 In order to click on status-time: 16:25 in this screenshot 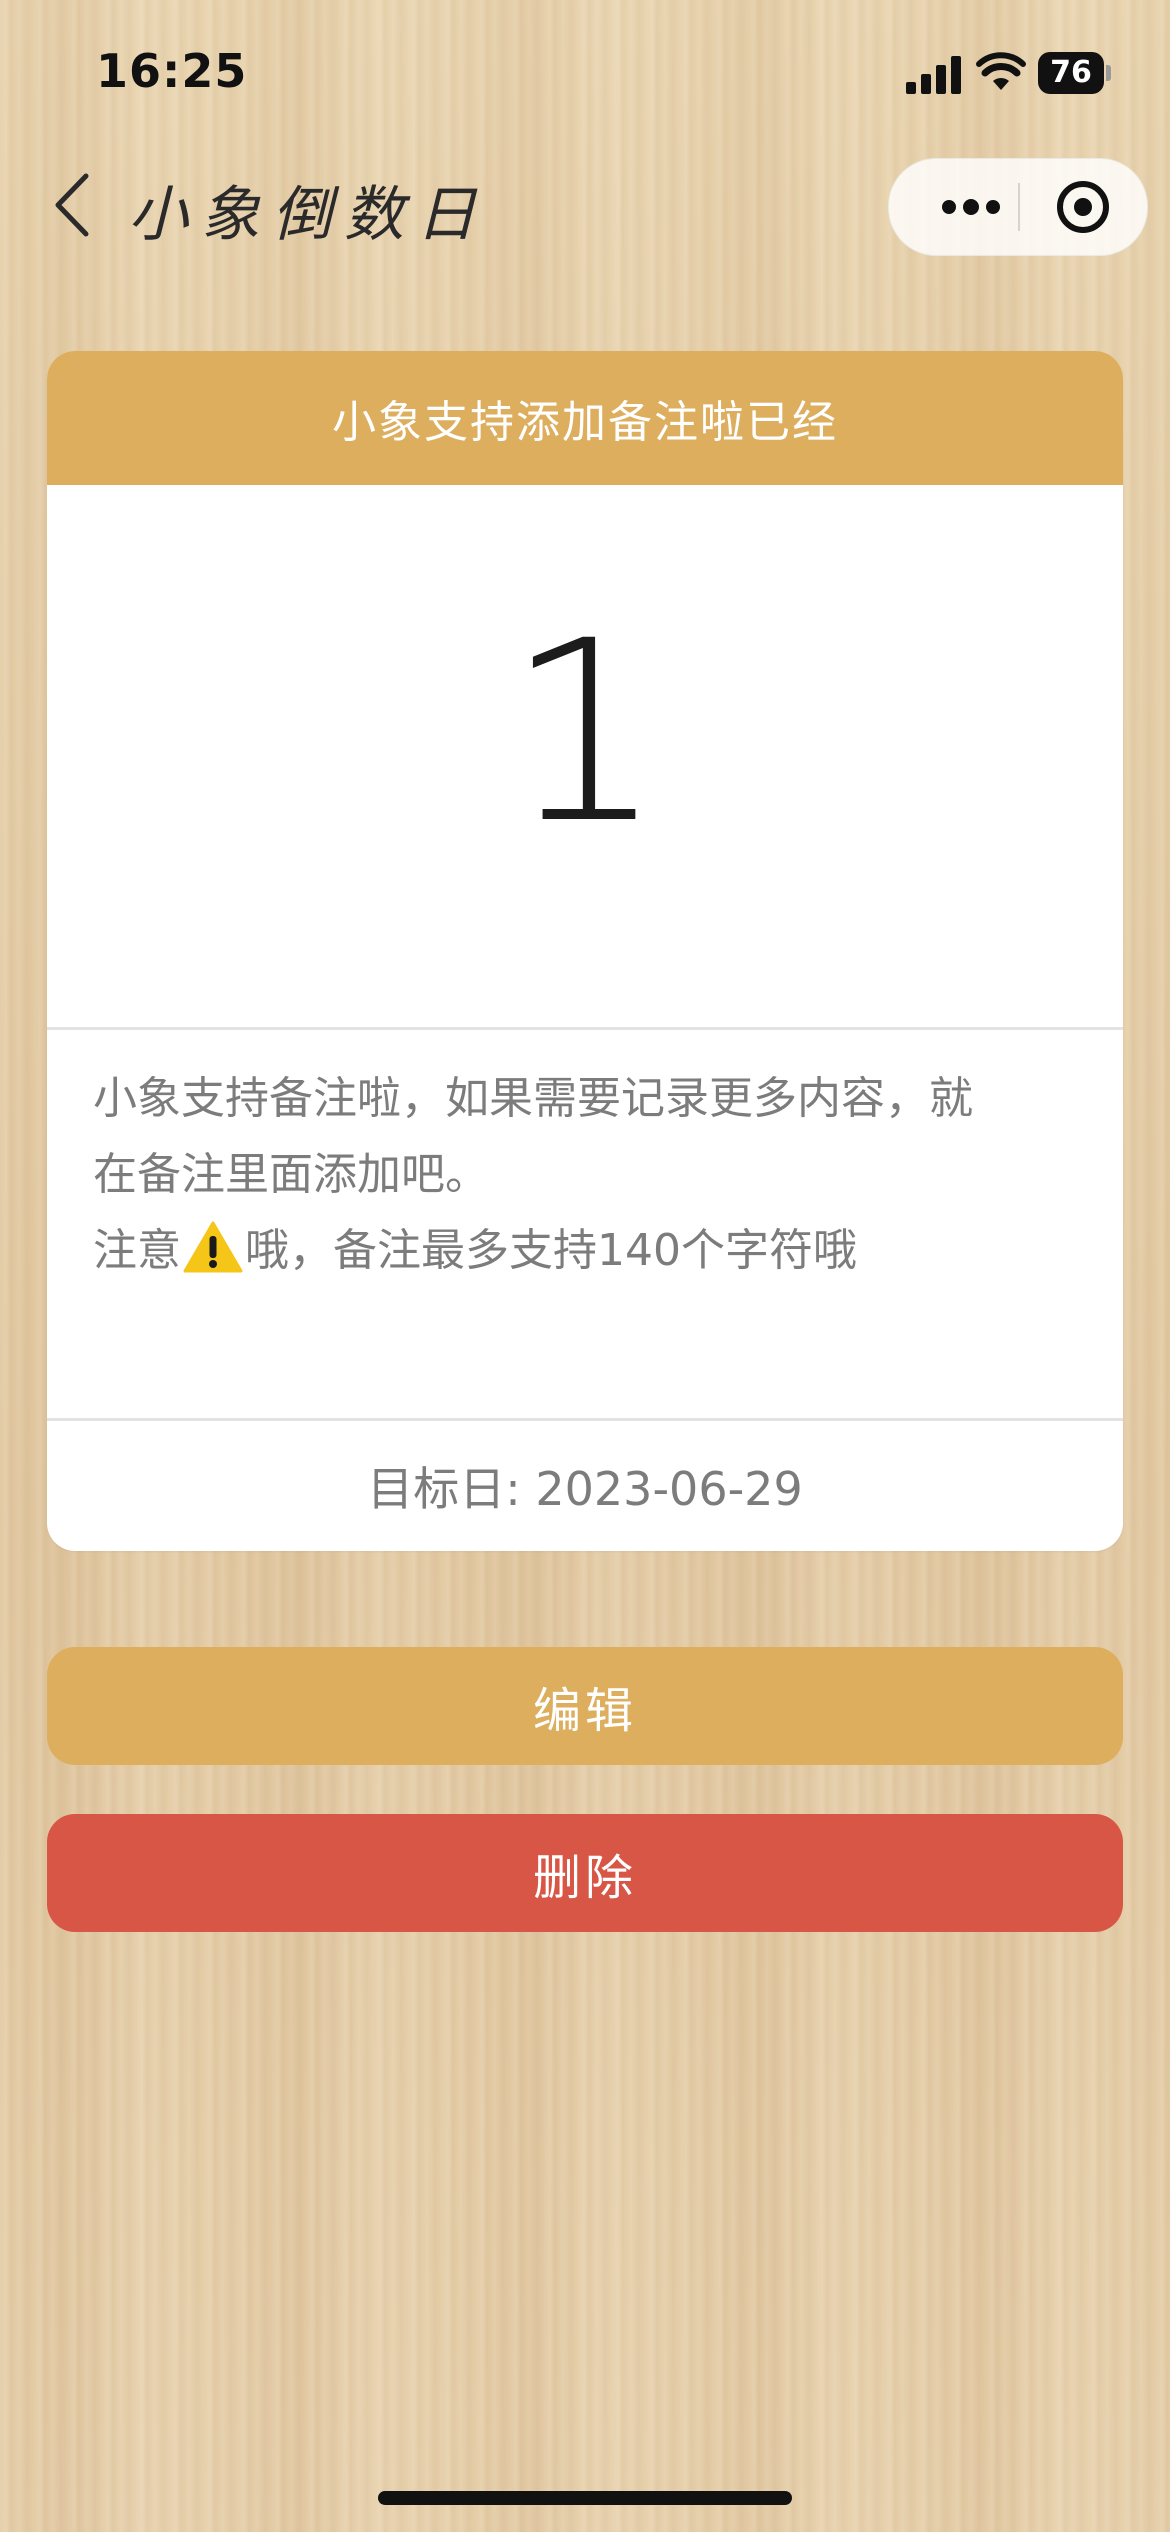, I will do `click(172, 71)`.